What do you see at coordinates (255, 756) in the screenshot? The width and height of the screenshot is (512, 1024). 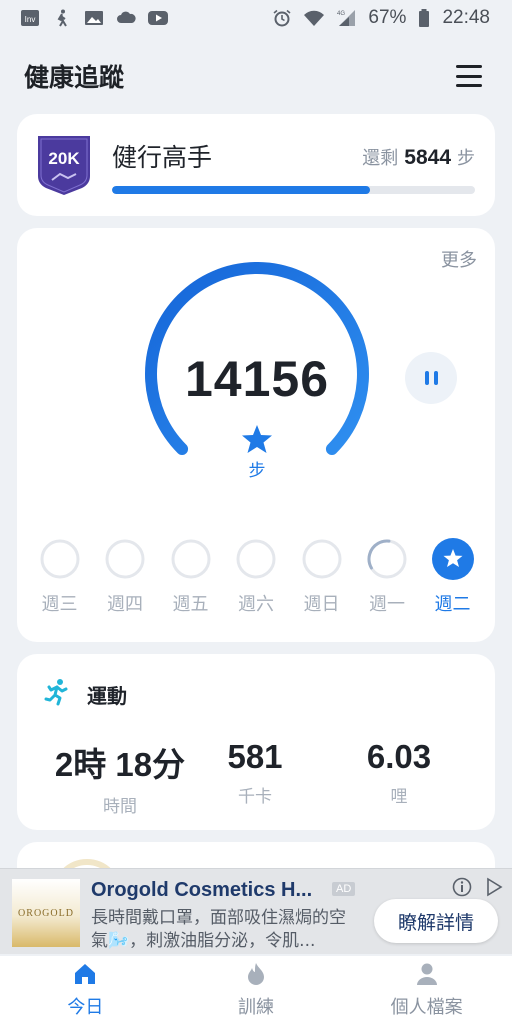 I see `stat-value: 581` at bounding box center [255, 756].